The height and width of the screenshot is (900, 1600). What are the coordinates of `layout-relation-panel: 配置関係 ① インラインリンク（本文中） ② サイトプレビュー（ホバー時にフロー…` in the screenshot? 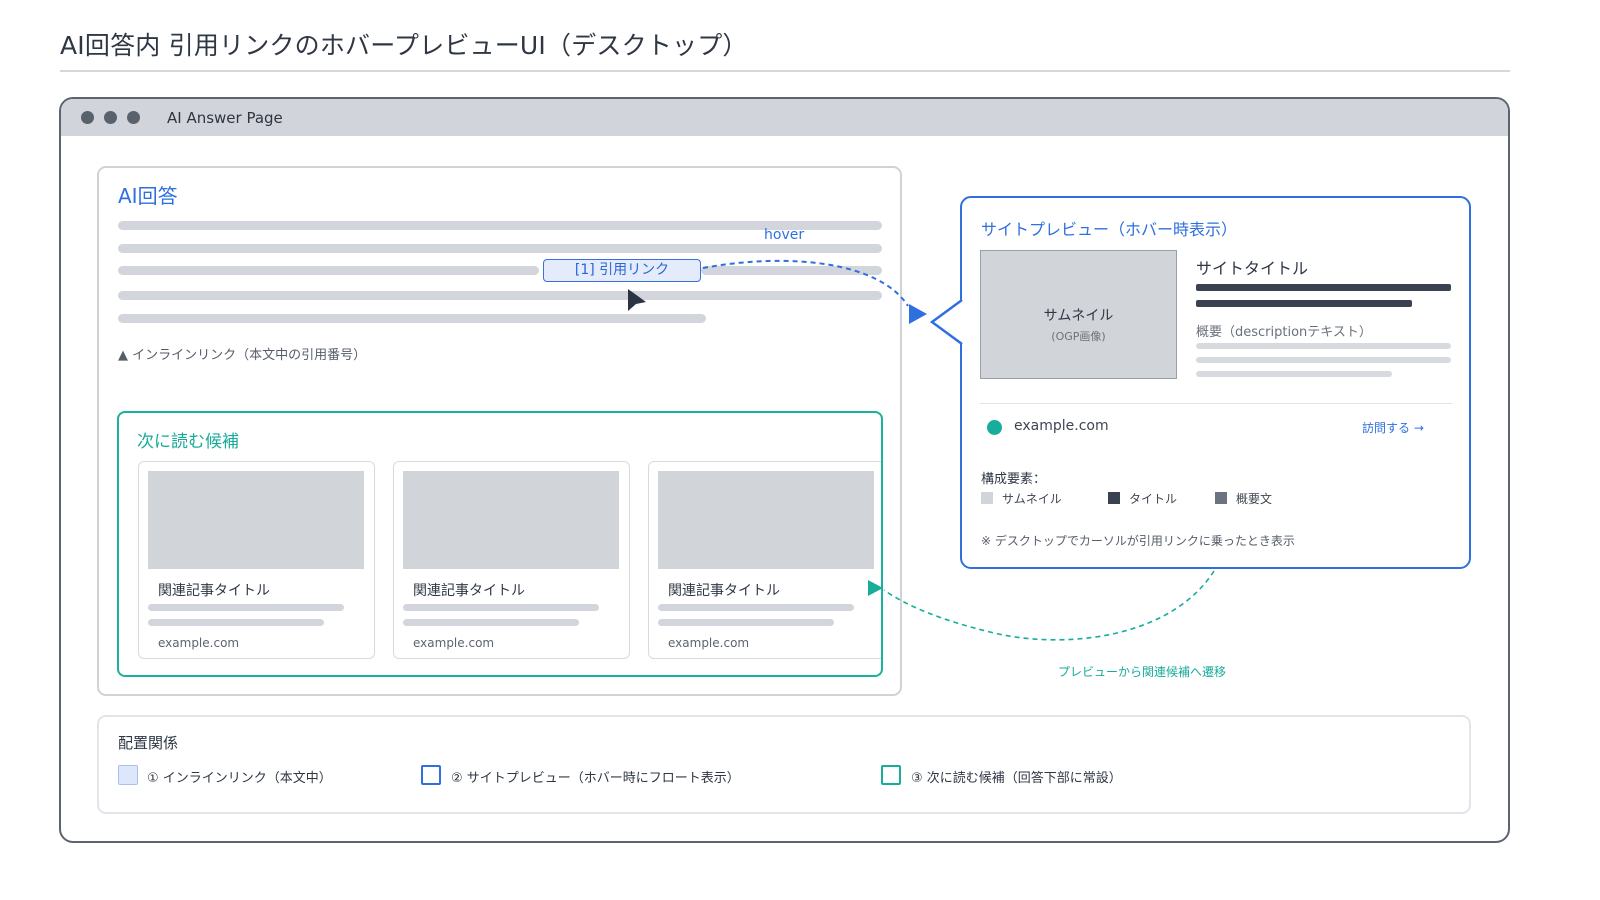 It's located at (784, 764).